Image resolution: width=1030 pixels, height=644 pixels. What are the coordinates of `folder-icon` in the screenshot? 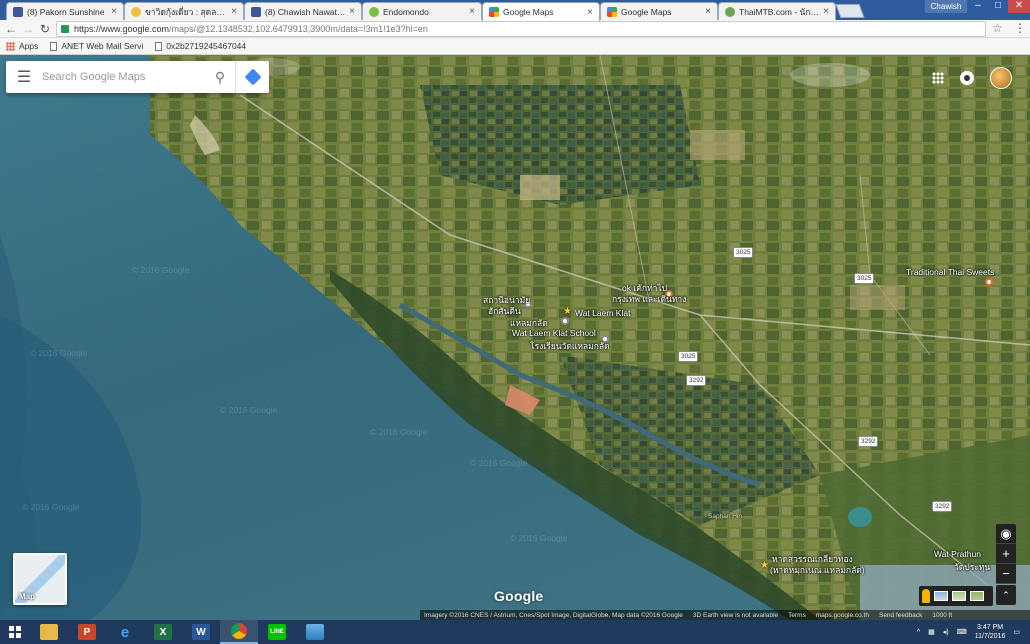 It's located at (49, 632).